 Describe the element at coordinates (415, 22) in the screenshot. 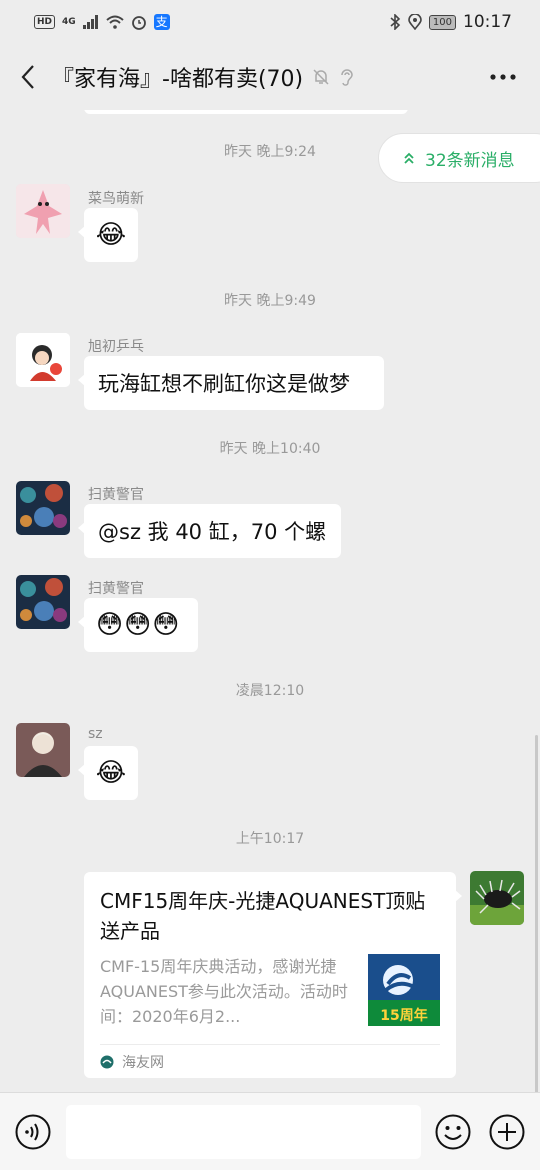

I see `location-icon` at that location.